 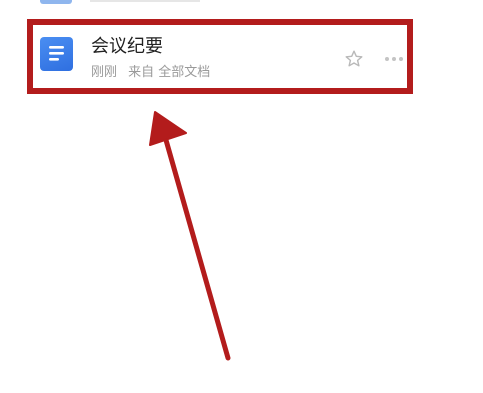 I want to click on file-source: 来自 全部文档, so click(x=169, y=72).